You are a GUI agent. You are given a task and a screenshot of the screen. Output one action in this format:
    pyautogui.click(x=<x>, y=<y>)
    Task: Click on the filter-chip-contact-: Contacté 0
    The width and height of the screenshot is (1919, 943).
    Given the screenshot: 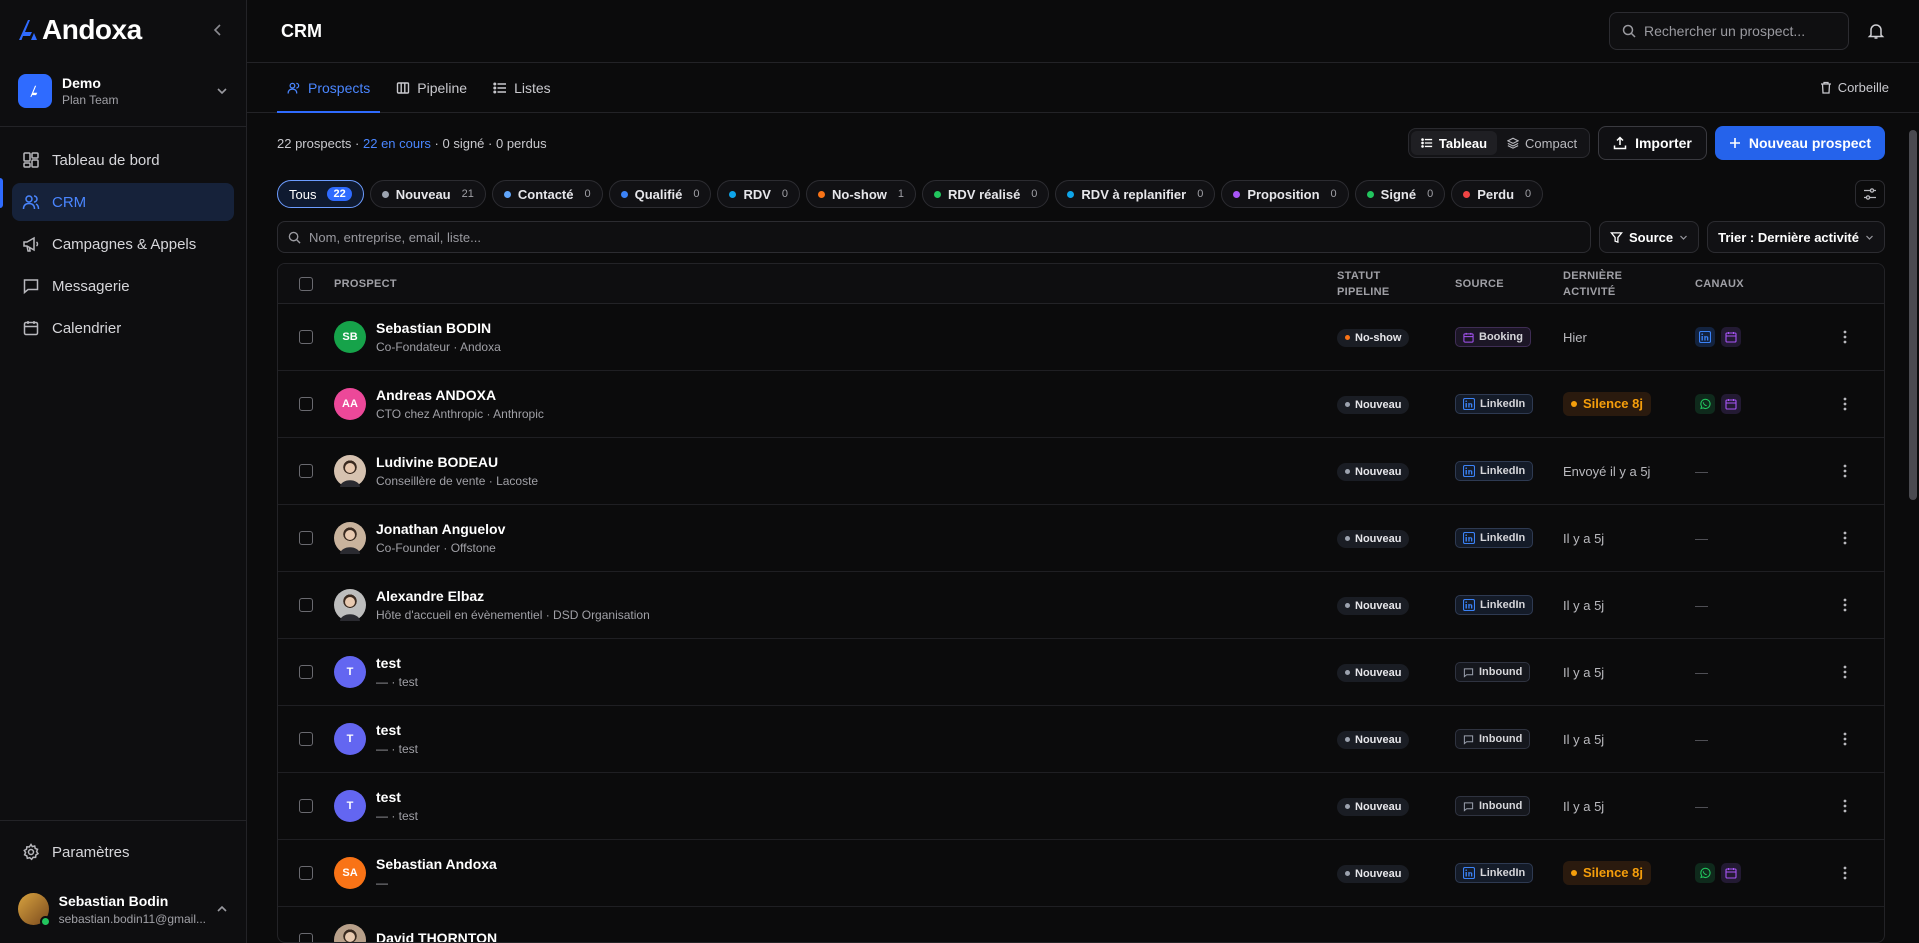 What is the action you would take?
    pyautogui.click(x=547, y=194)
    